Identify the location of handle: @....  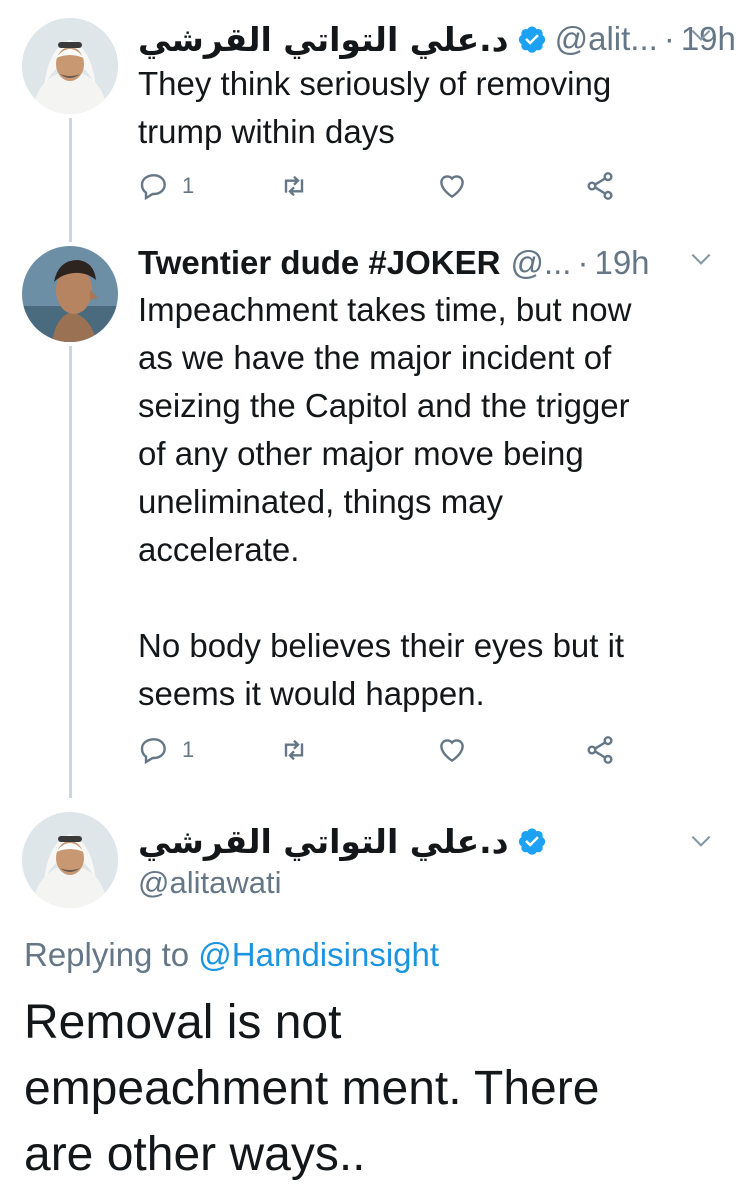
(540, 263).